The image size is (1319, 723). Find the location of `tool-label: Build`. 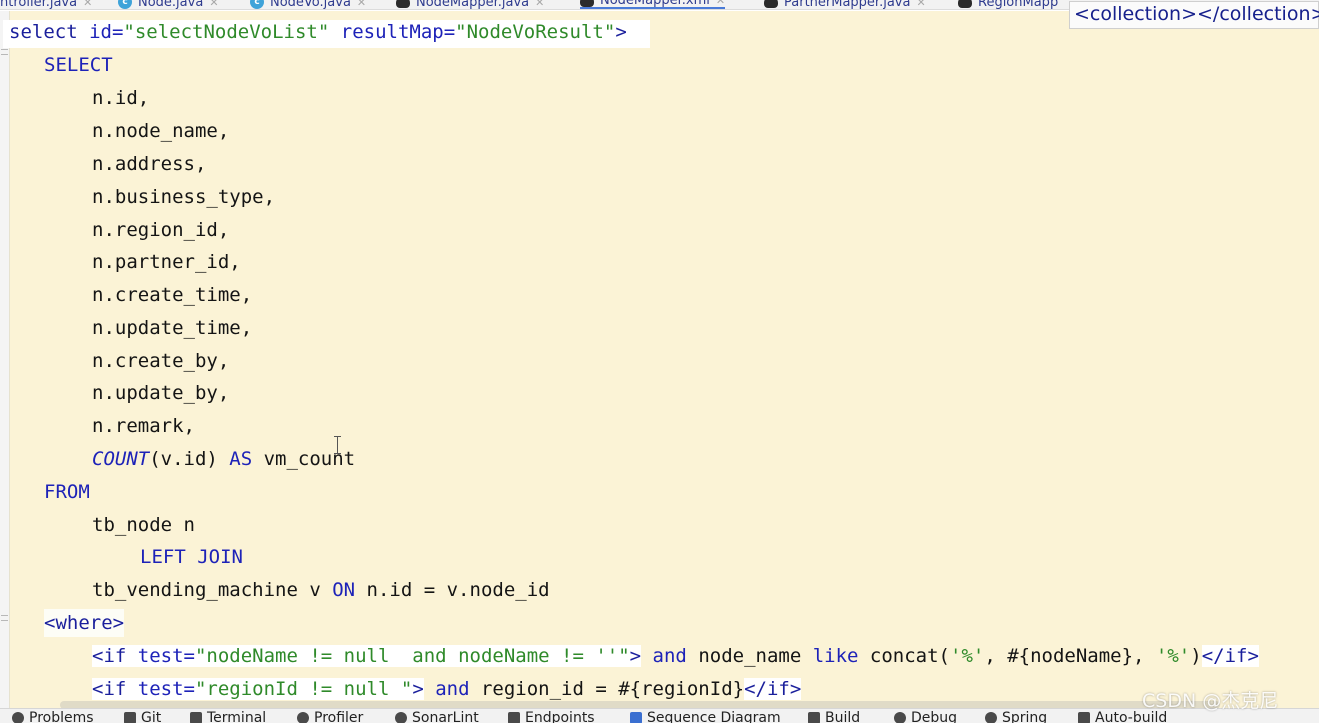

tool-label: Build is located at coordinates (843, 716).